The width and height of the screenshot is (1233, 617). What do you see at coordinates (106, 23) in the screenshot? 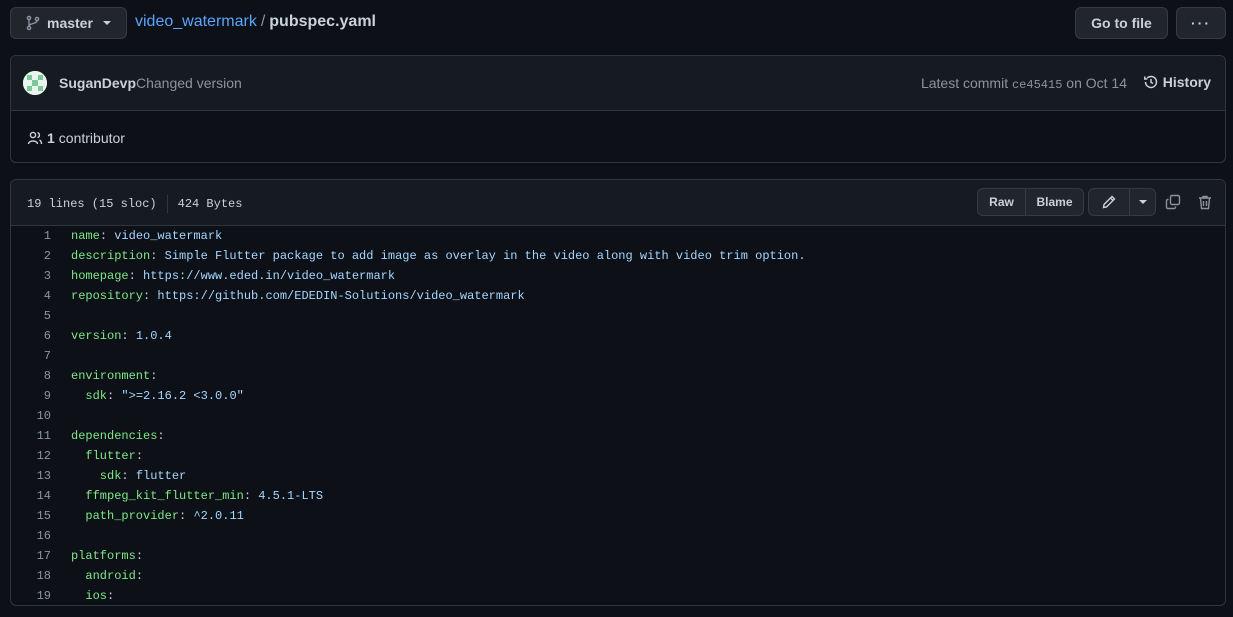
I see `caret-down-icon` at bounding box center [106, 23].